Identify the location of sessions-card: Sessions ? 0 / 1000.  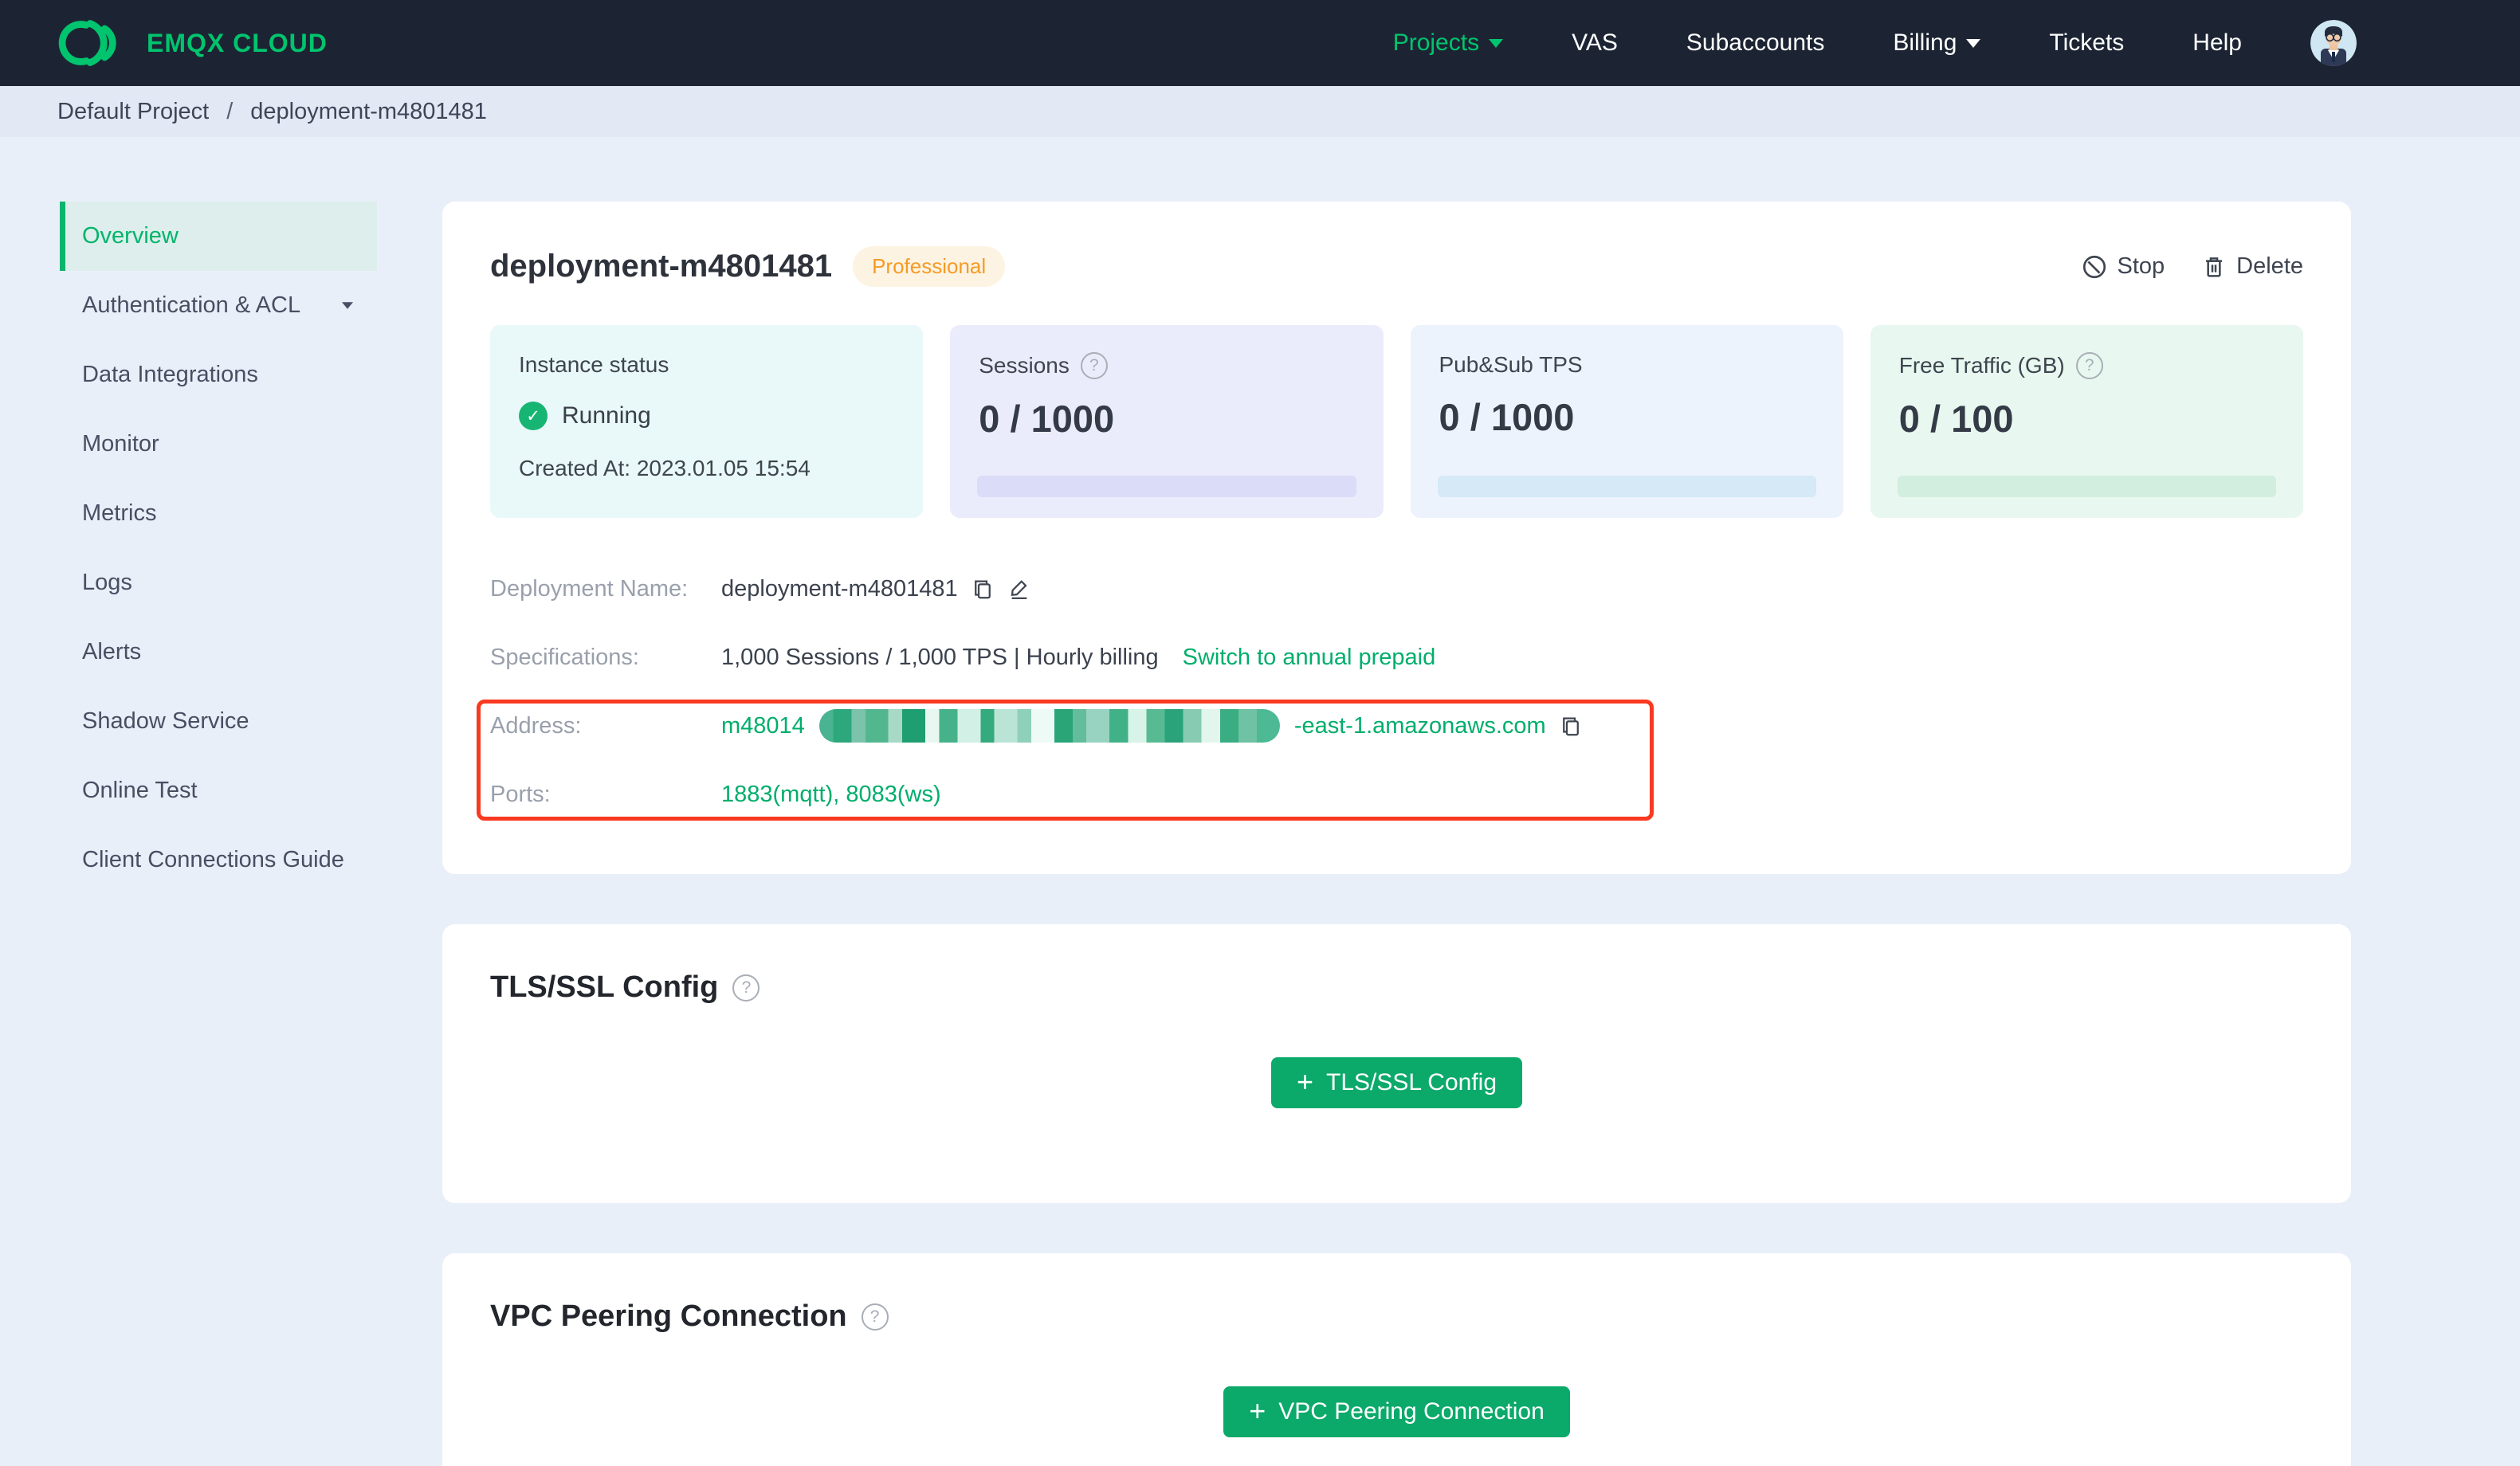
(1167, 421).